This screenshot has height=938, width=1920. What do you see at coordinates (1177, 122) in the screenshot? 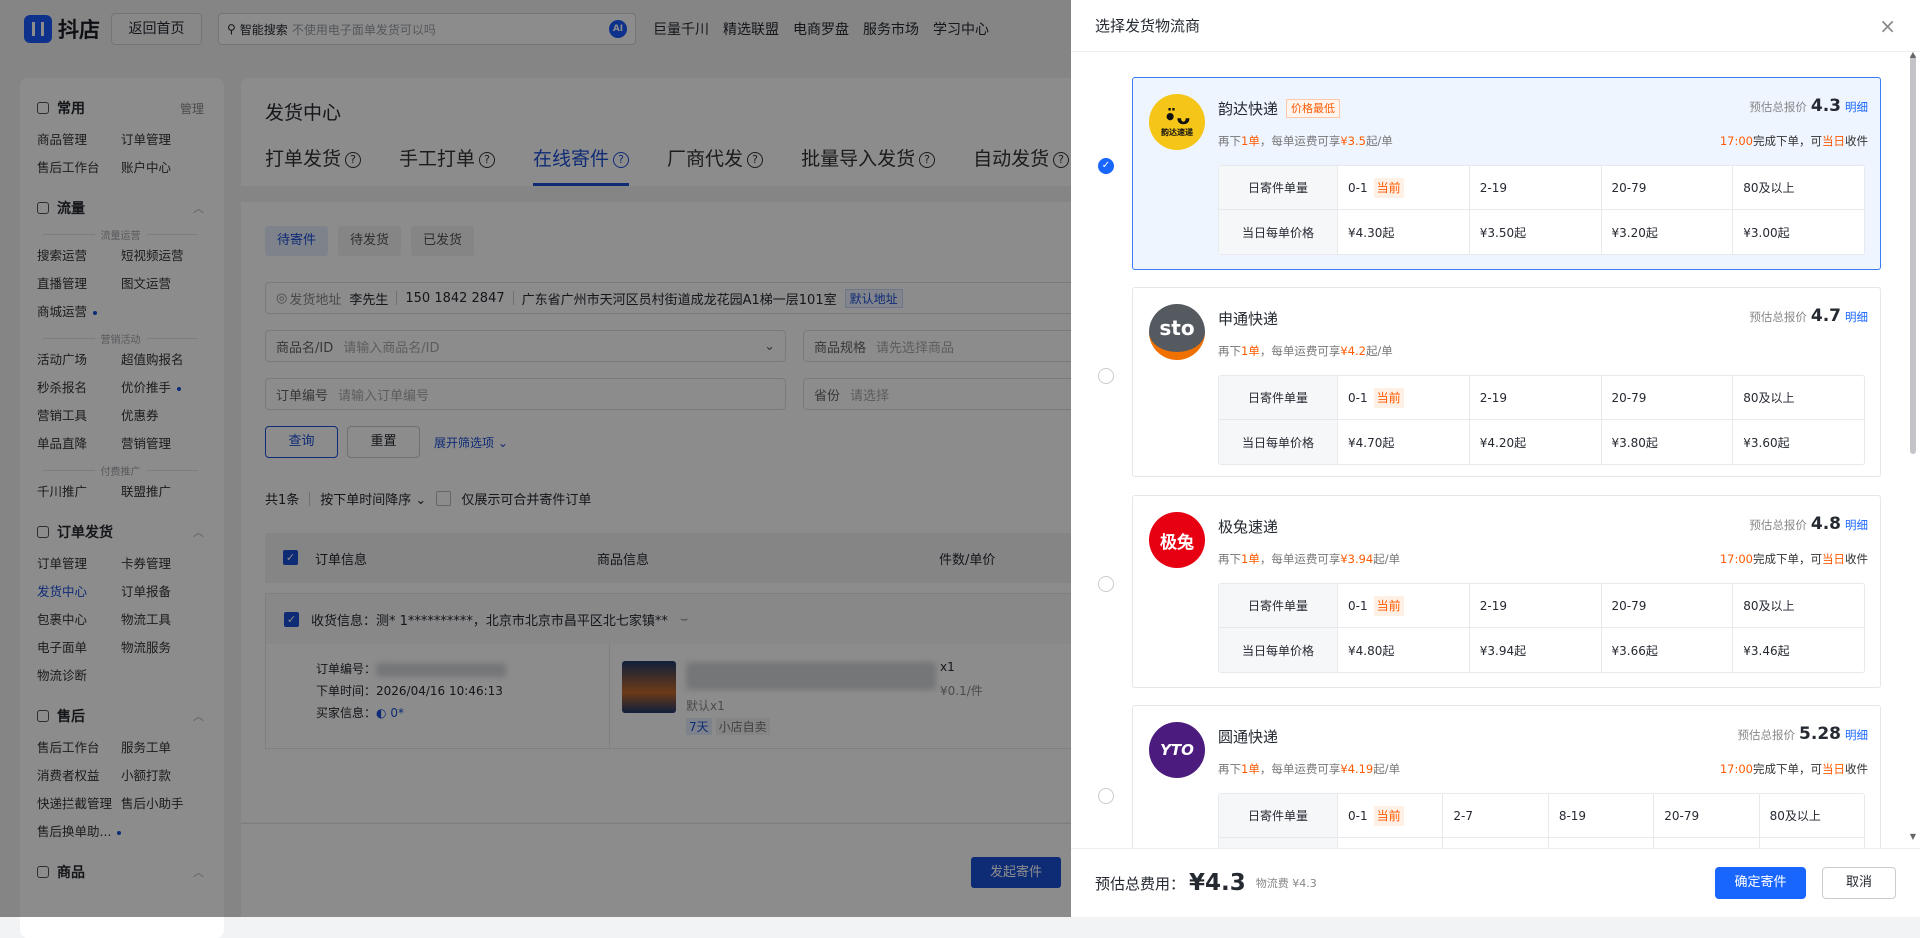
I see `carrier-logo: •̈ᴗ 韵达速递` at bounding box center [1177, 122].